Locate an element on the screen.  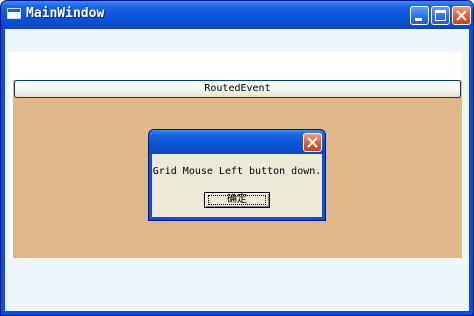
routed-event-button: RoutedEvent is located at coordinates (237, 89).